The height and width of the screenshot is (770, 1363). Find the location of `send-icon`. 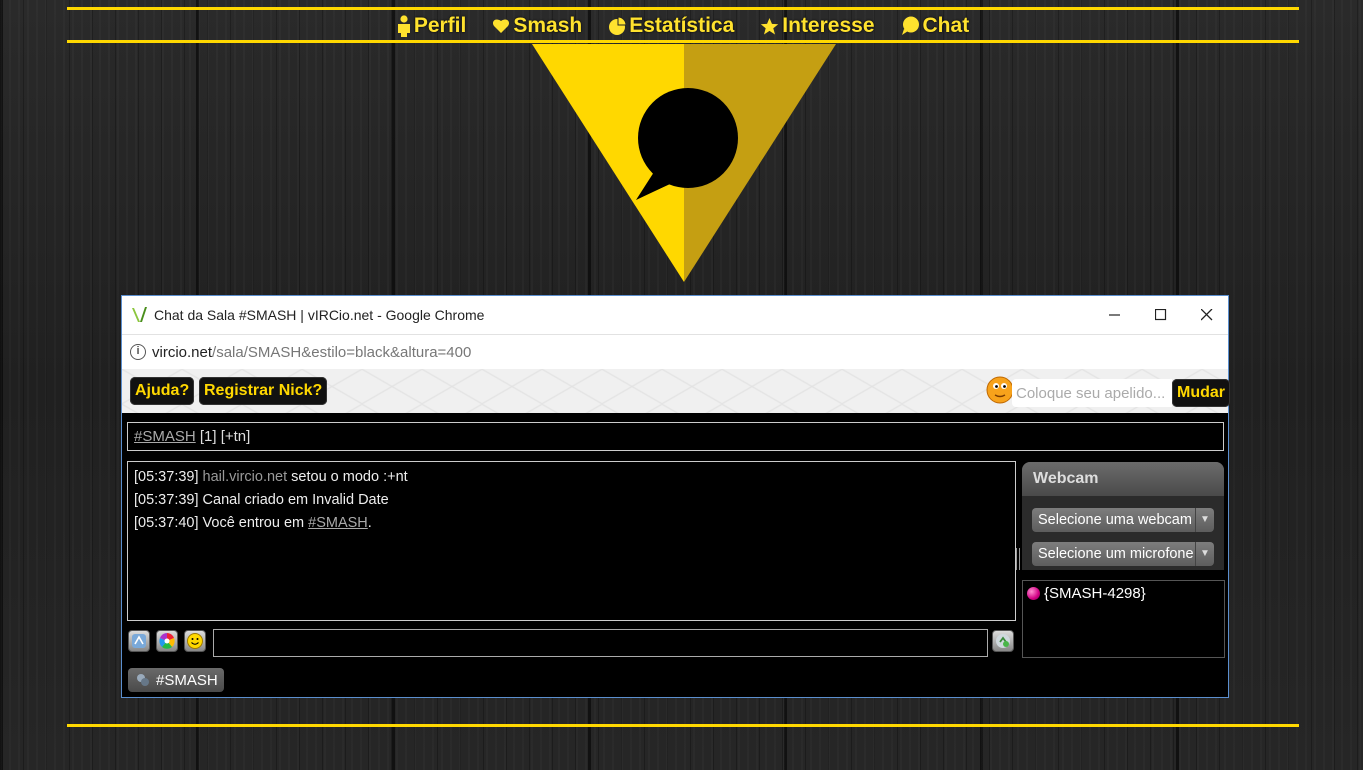

send-icon is located at coordinates (1003, 641).